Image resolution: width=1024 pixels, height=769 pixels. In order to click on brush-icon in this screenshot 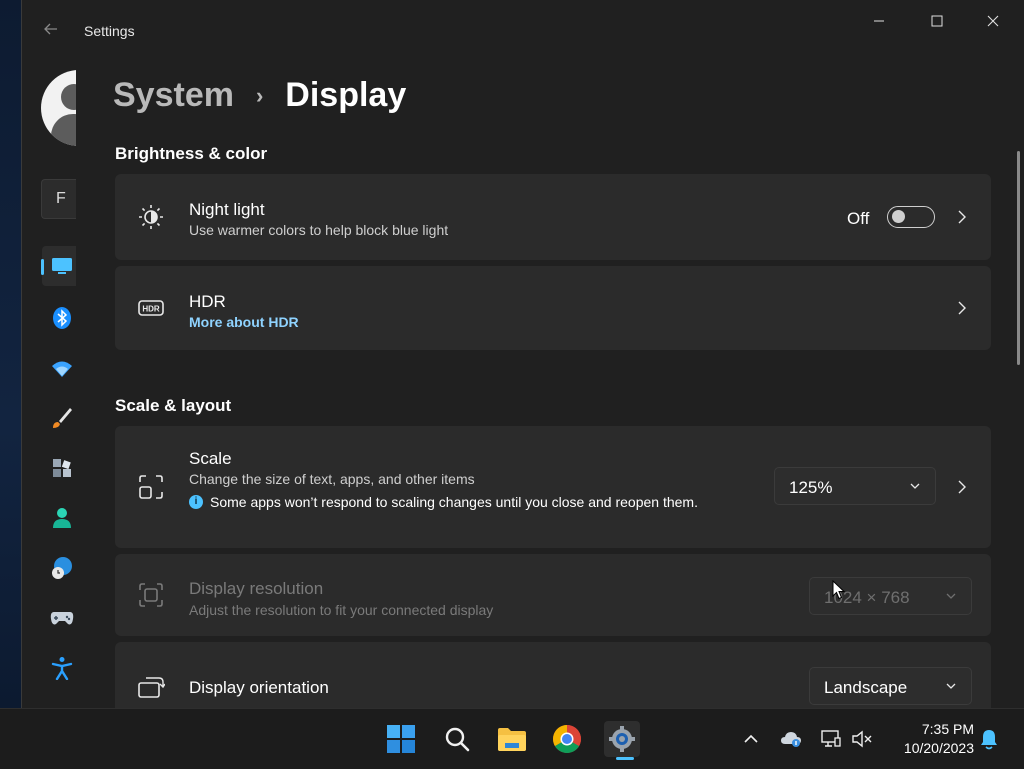, I will do `click(62, 418)`.